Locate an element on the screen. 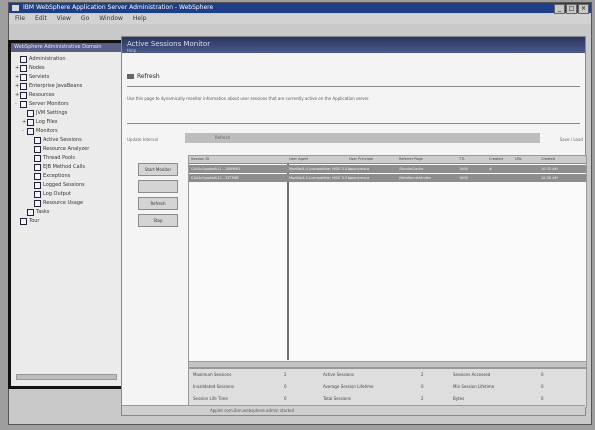 This screenshot has height=430, width=595. tree-item-label: Resources is located at coordinates (42, 95).